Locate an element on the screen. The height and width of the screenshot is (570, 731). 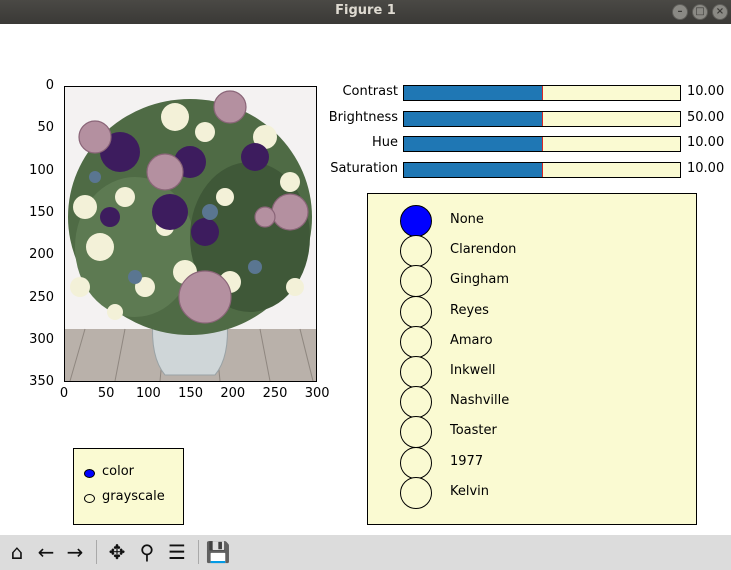
slider-value: 50.00 is located at coordinates (706, 117).